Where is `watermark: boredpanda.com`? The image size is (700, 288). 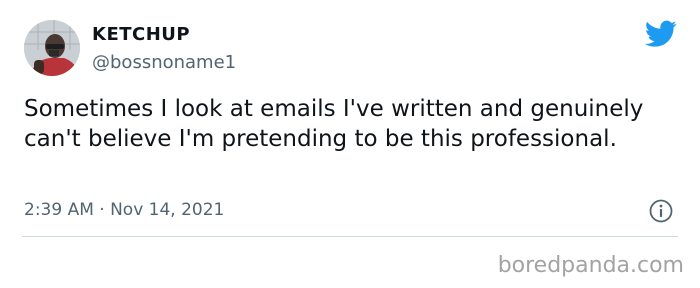
watermark: boredpanda.com is located at coordinates (590, 265).